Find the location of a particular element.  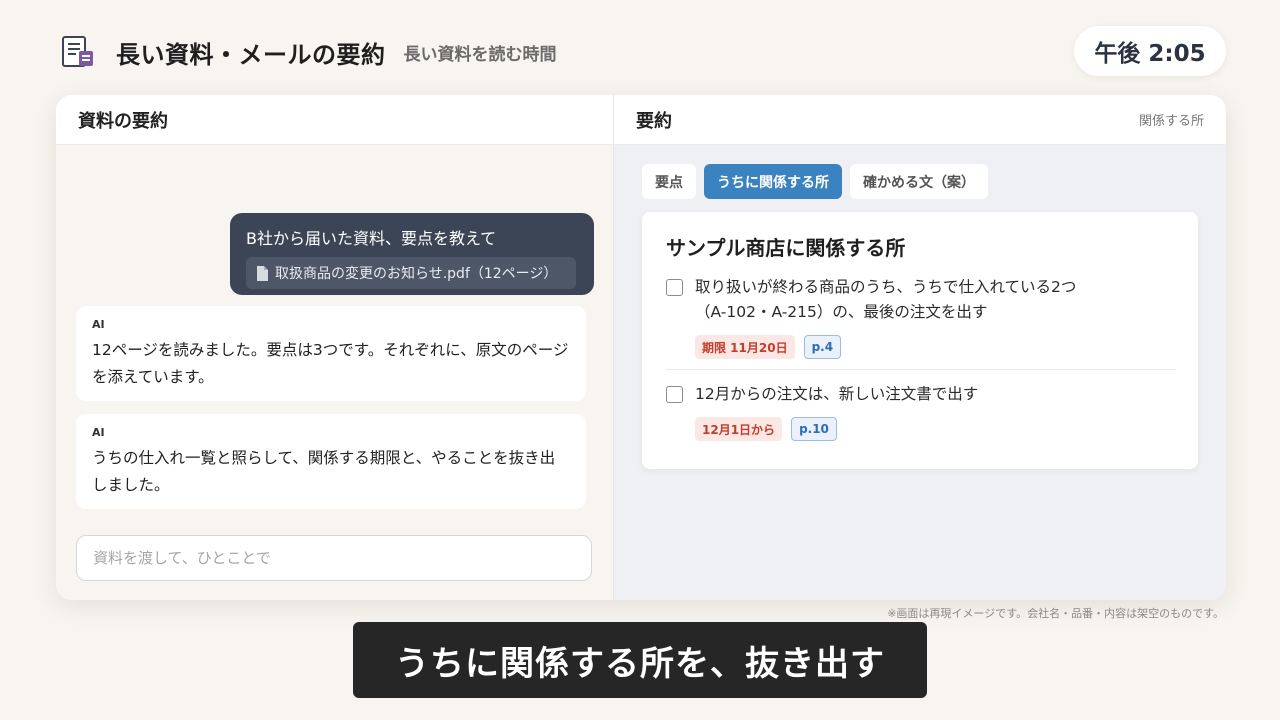

ai-message: AI うちの仕入れ一覧と照らして、関係する期限と、やることを抜き出しました。 is located at coordinates (331, 461).